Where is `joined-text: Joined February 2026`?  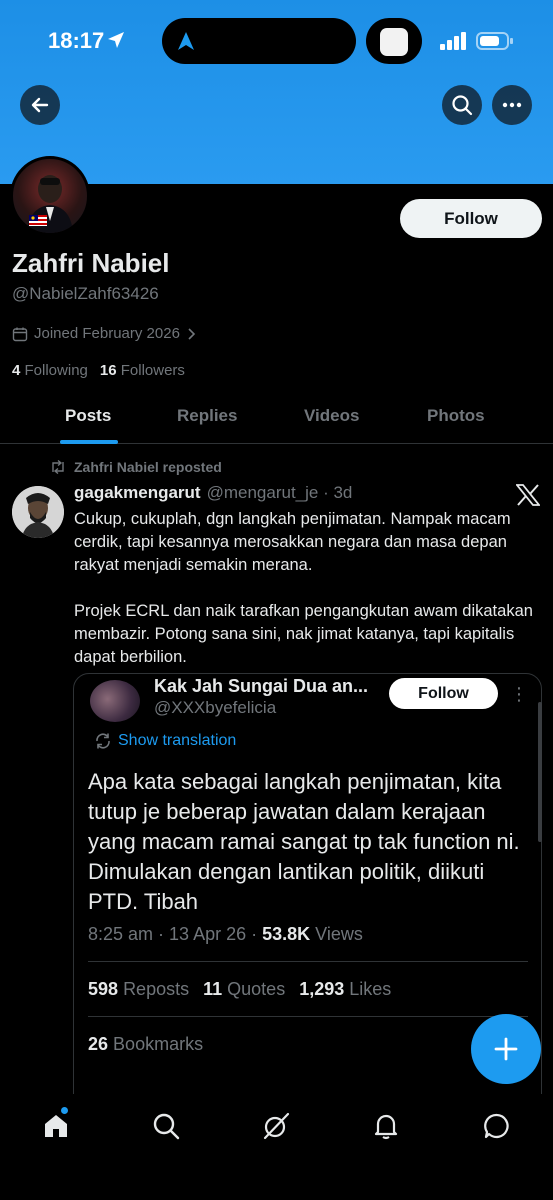
joined-text: Joined February 2026 is located at coordinates (107, 333).